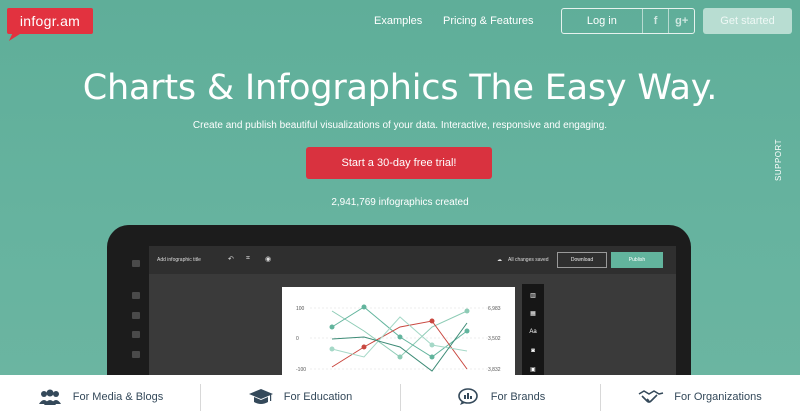  What do you see at coordinates (468, 396) in the screenshot?
I see `speech-bubble-icon` at bounding box center [468, 396].